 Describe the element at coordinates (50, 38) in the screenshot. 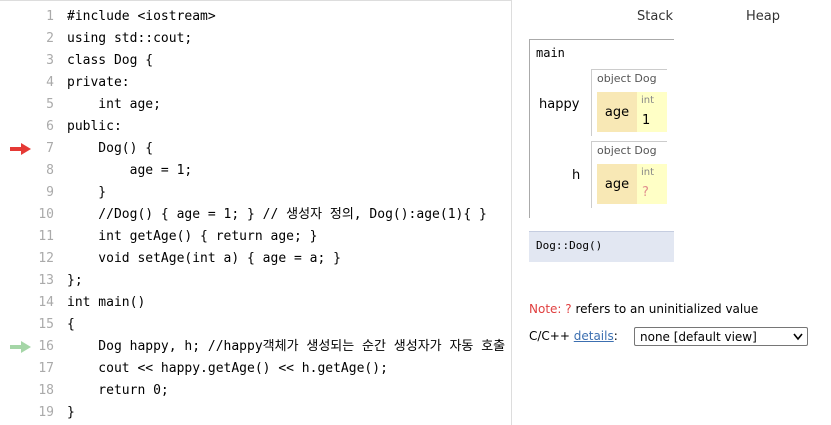

I see `line-number: 2` at that location.